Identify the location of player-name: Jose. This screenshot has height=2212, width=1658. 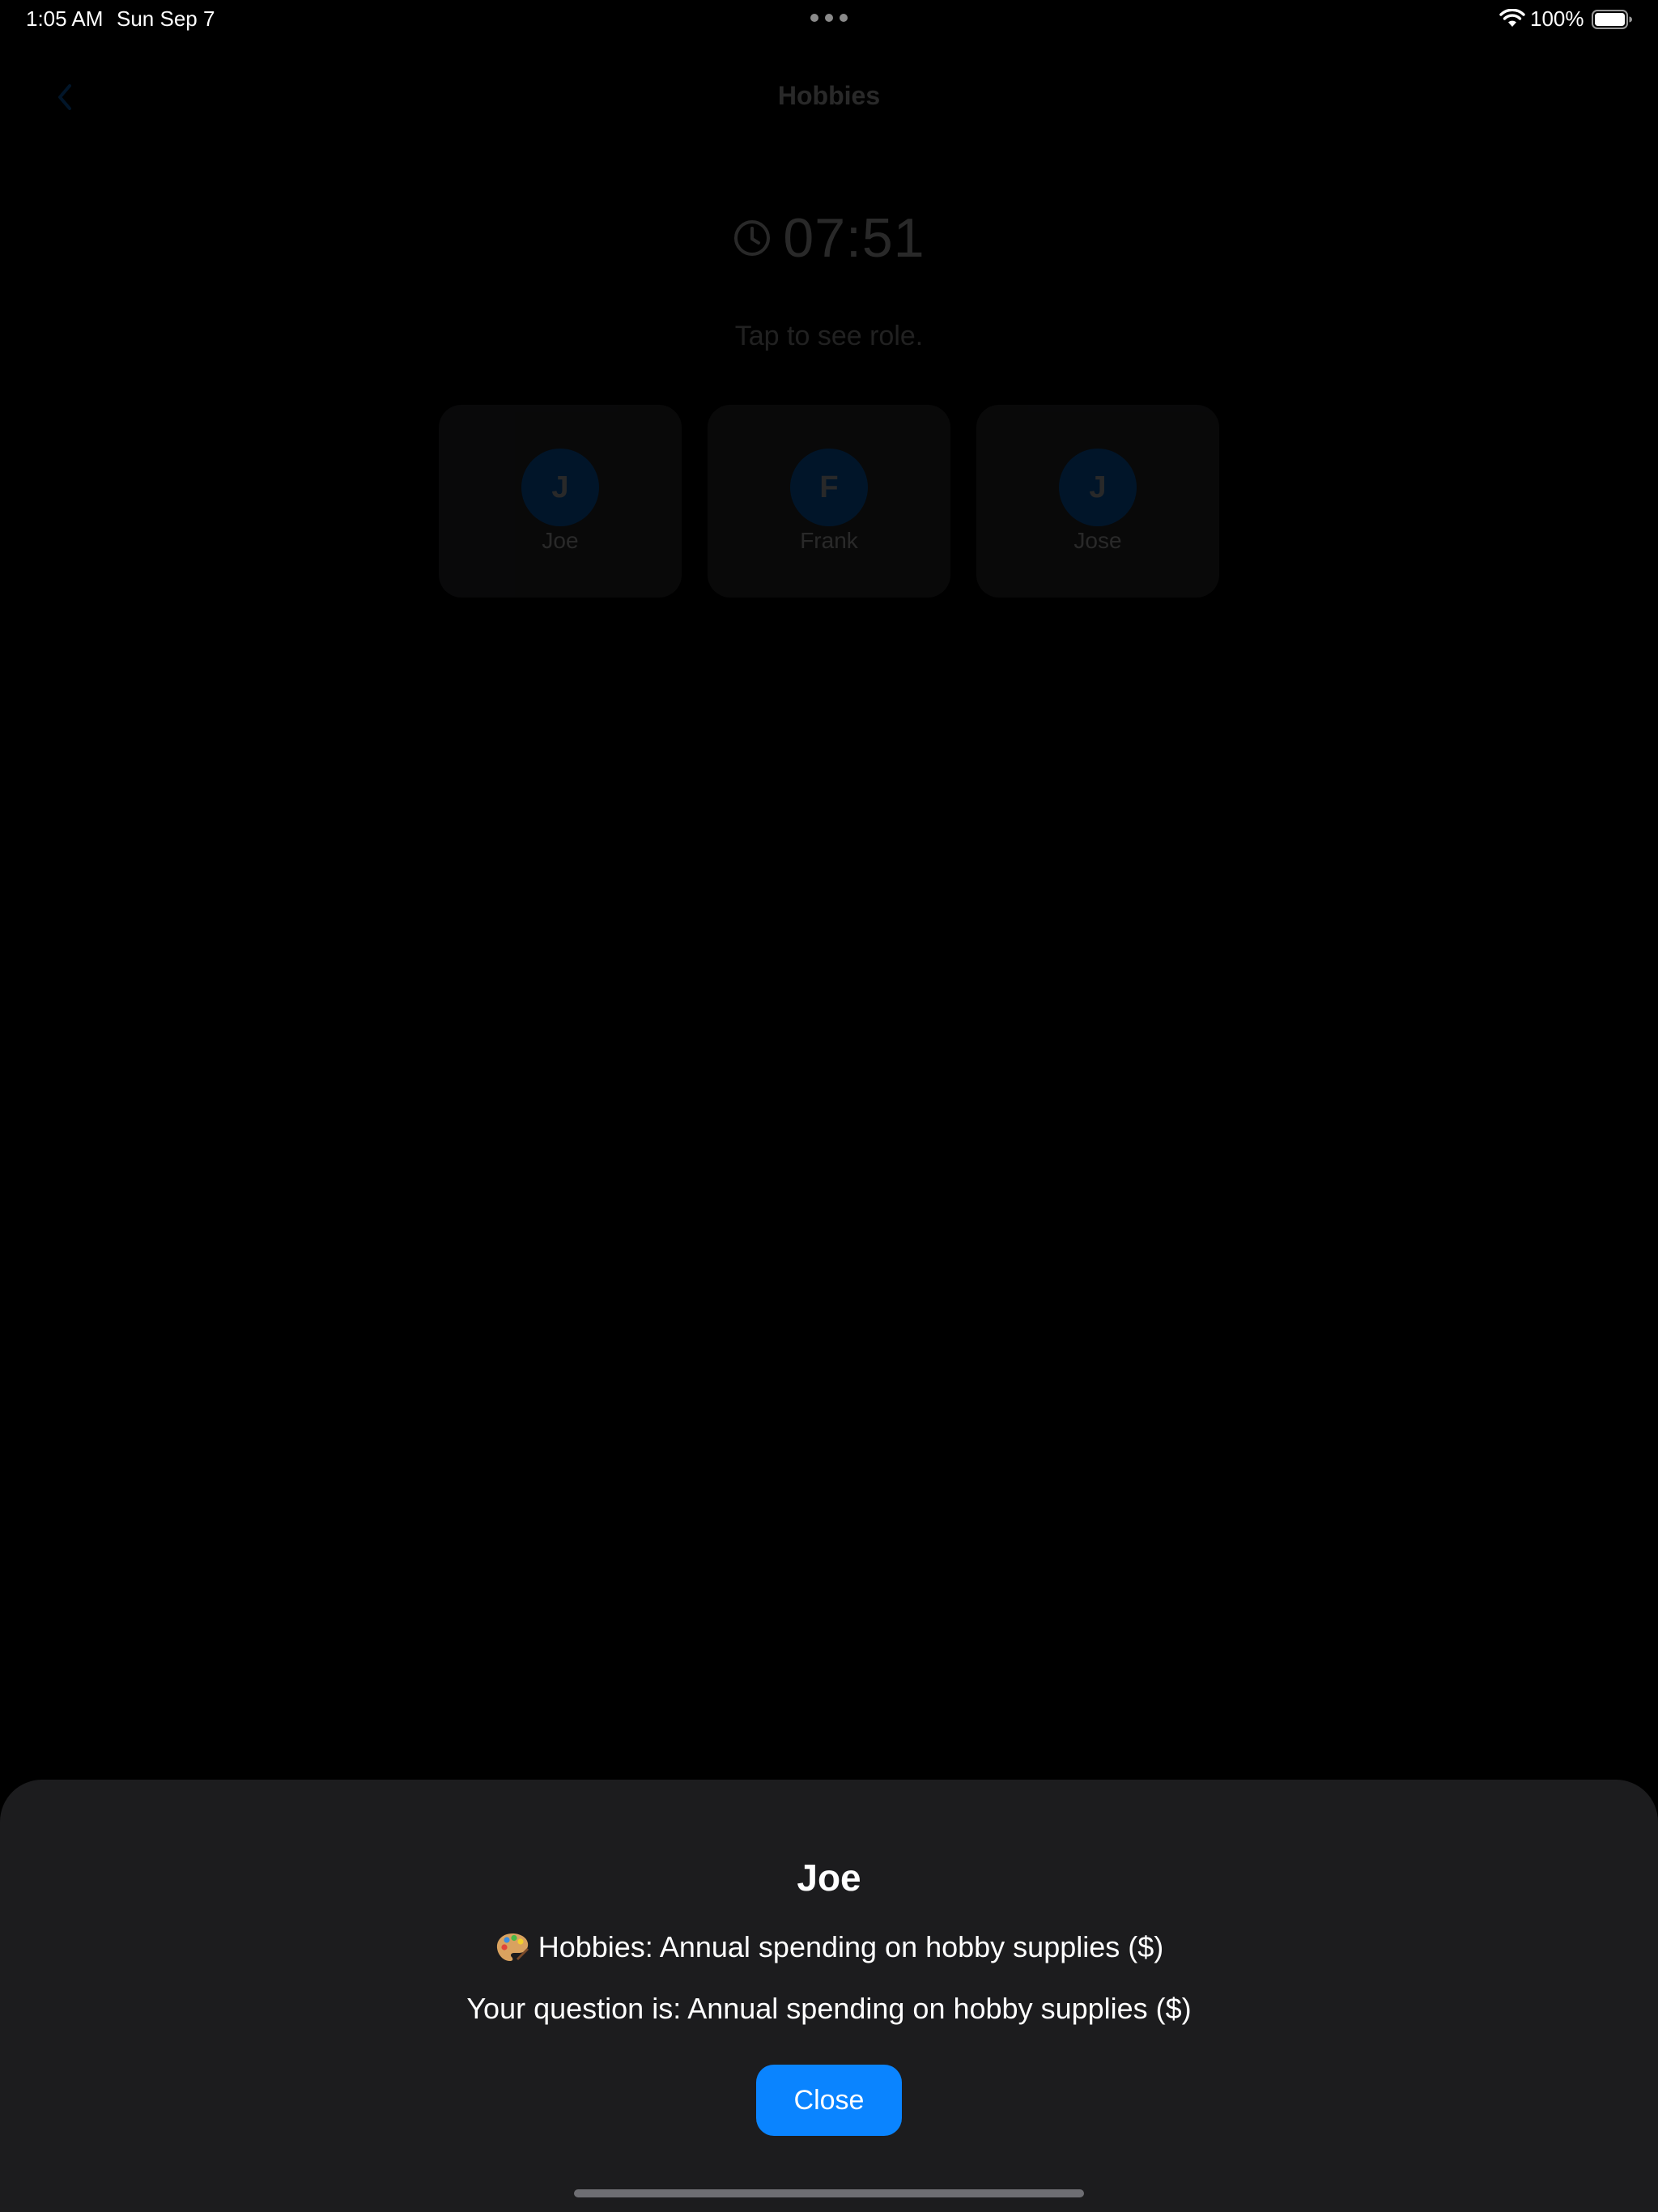
(1097, 540).